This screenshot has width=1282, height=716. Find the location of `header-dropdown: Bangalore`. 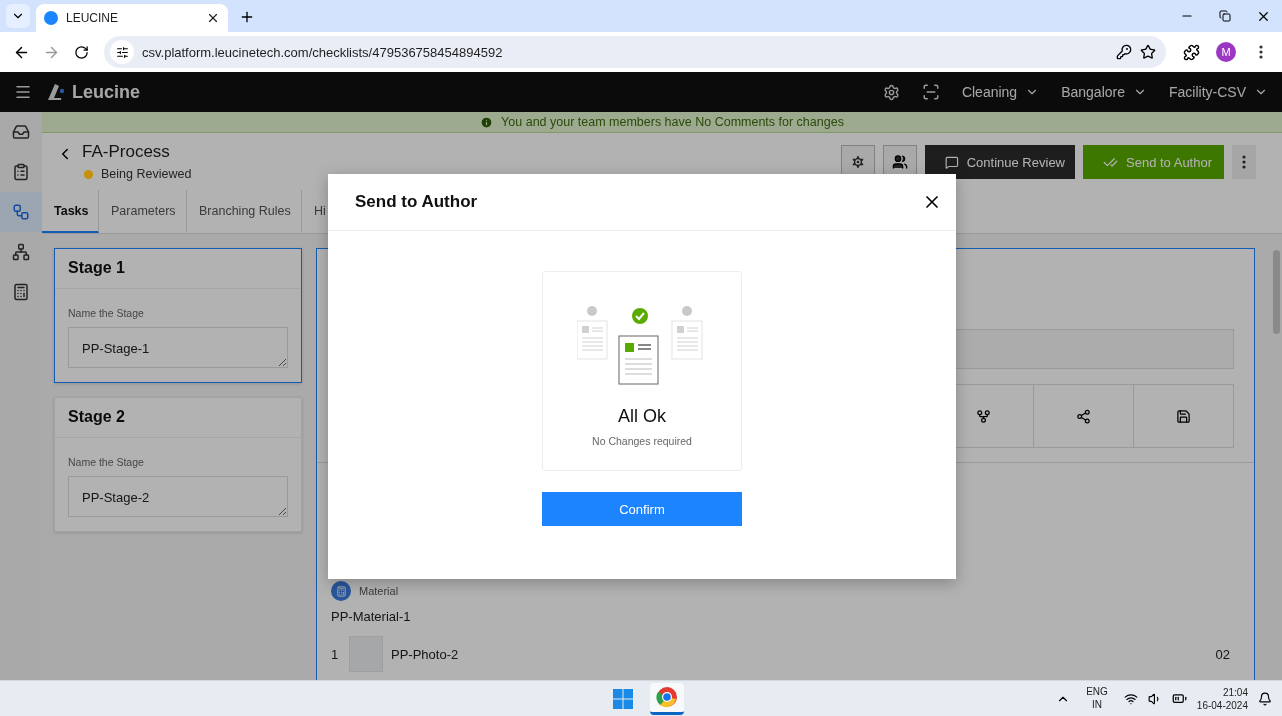

header-dropdown: Bangalore is located at coordinates (1104, 92).